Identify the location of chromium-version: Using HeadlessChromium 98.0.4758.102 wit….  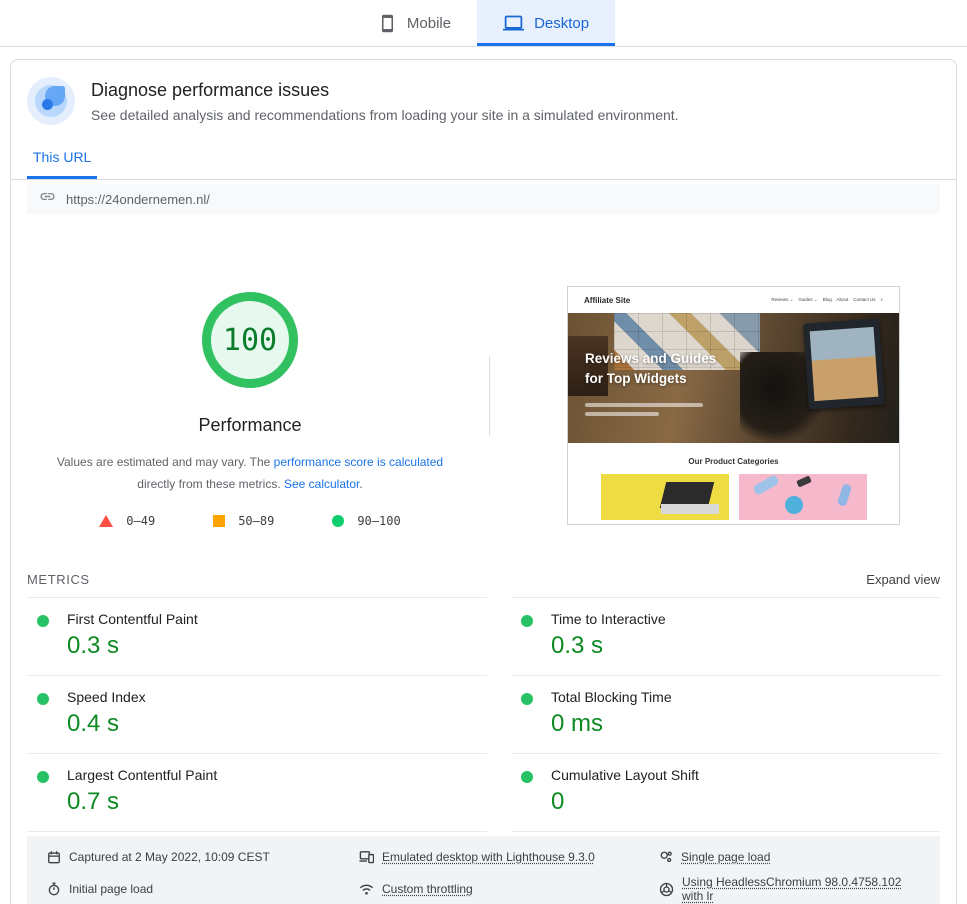
(789, 889).